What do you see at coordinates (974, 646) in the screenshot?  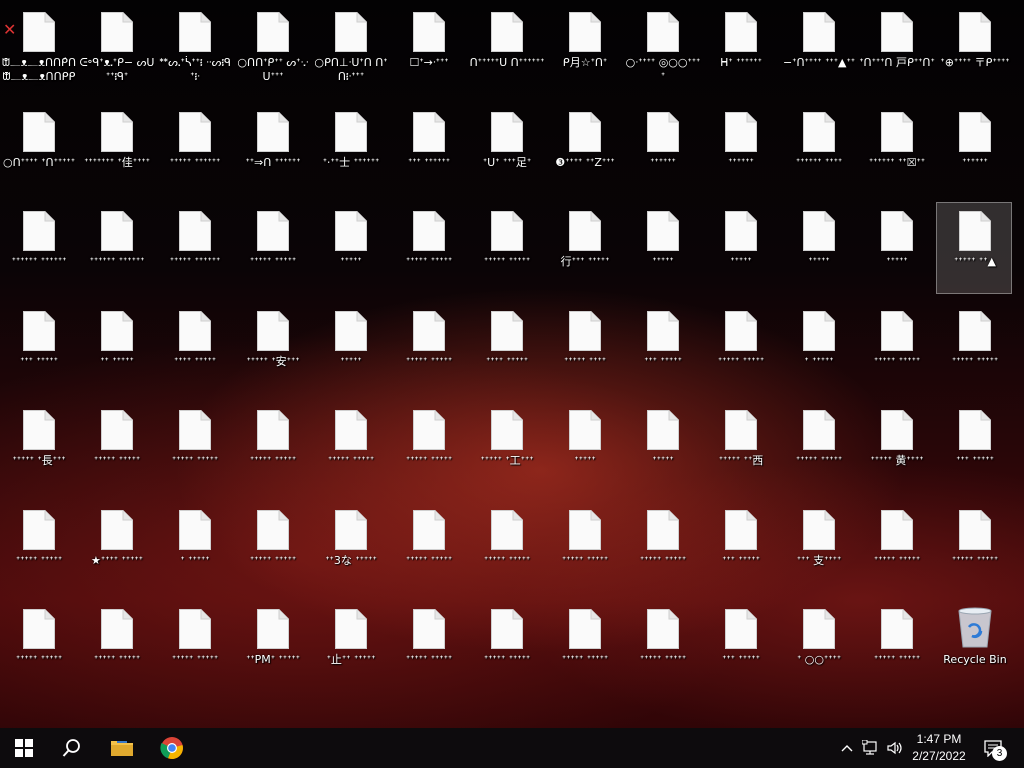 I see `recycle-bin: Recycle Bin` at bounding box center [974, 646].